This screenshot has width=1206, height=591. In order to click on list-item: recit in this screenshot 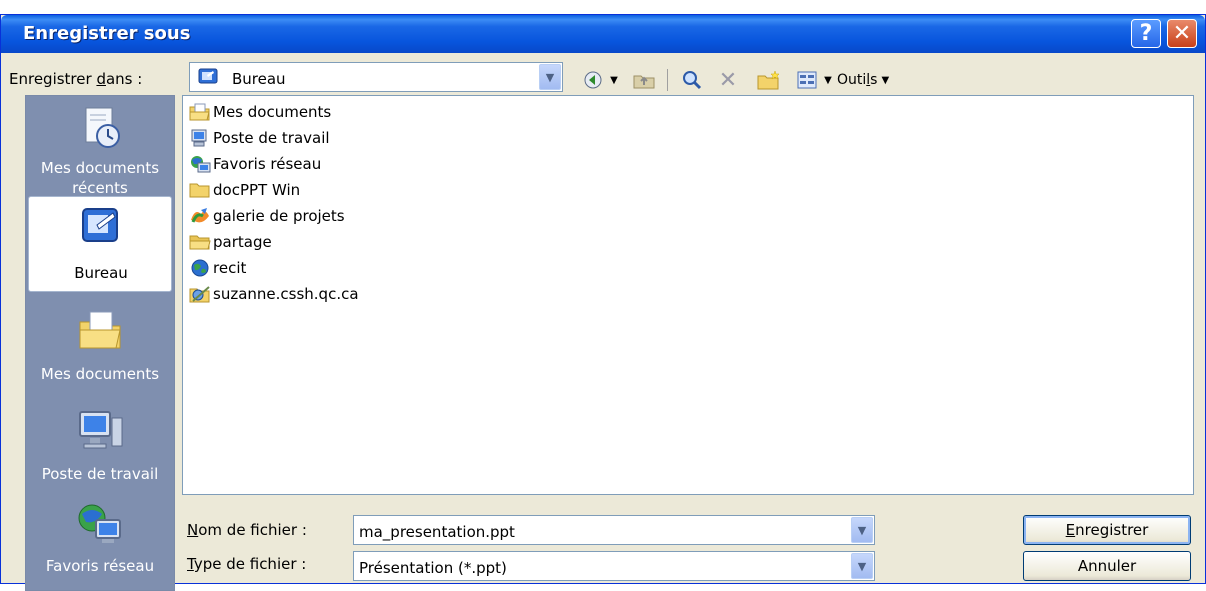, I will do `click(217, 268)`.